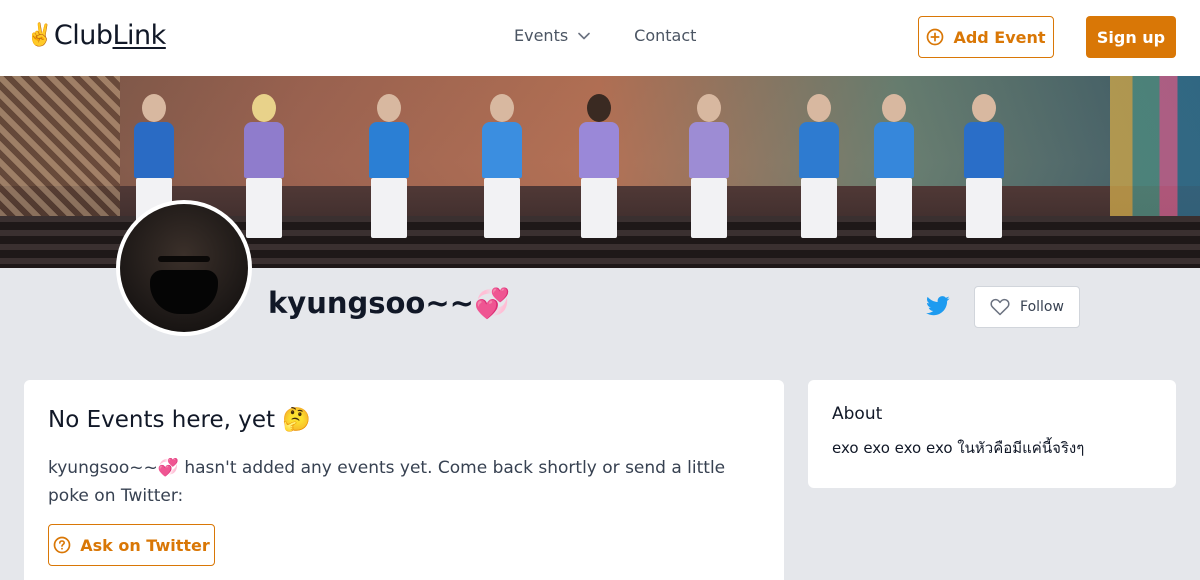 This screenshot has width=1200, height=580. Describe the element at coordinates (139, 35) in the screenshot. I see `logo-link-text: Link` at that location.